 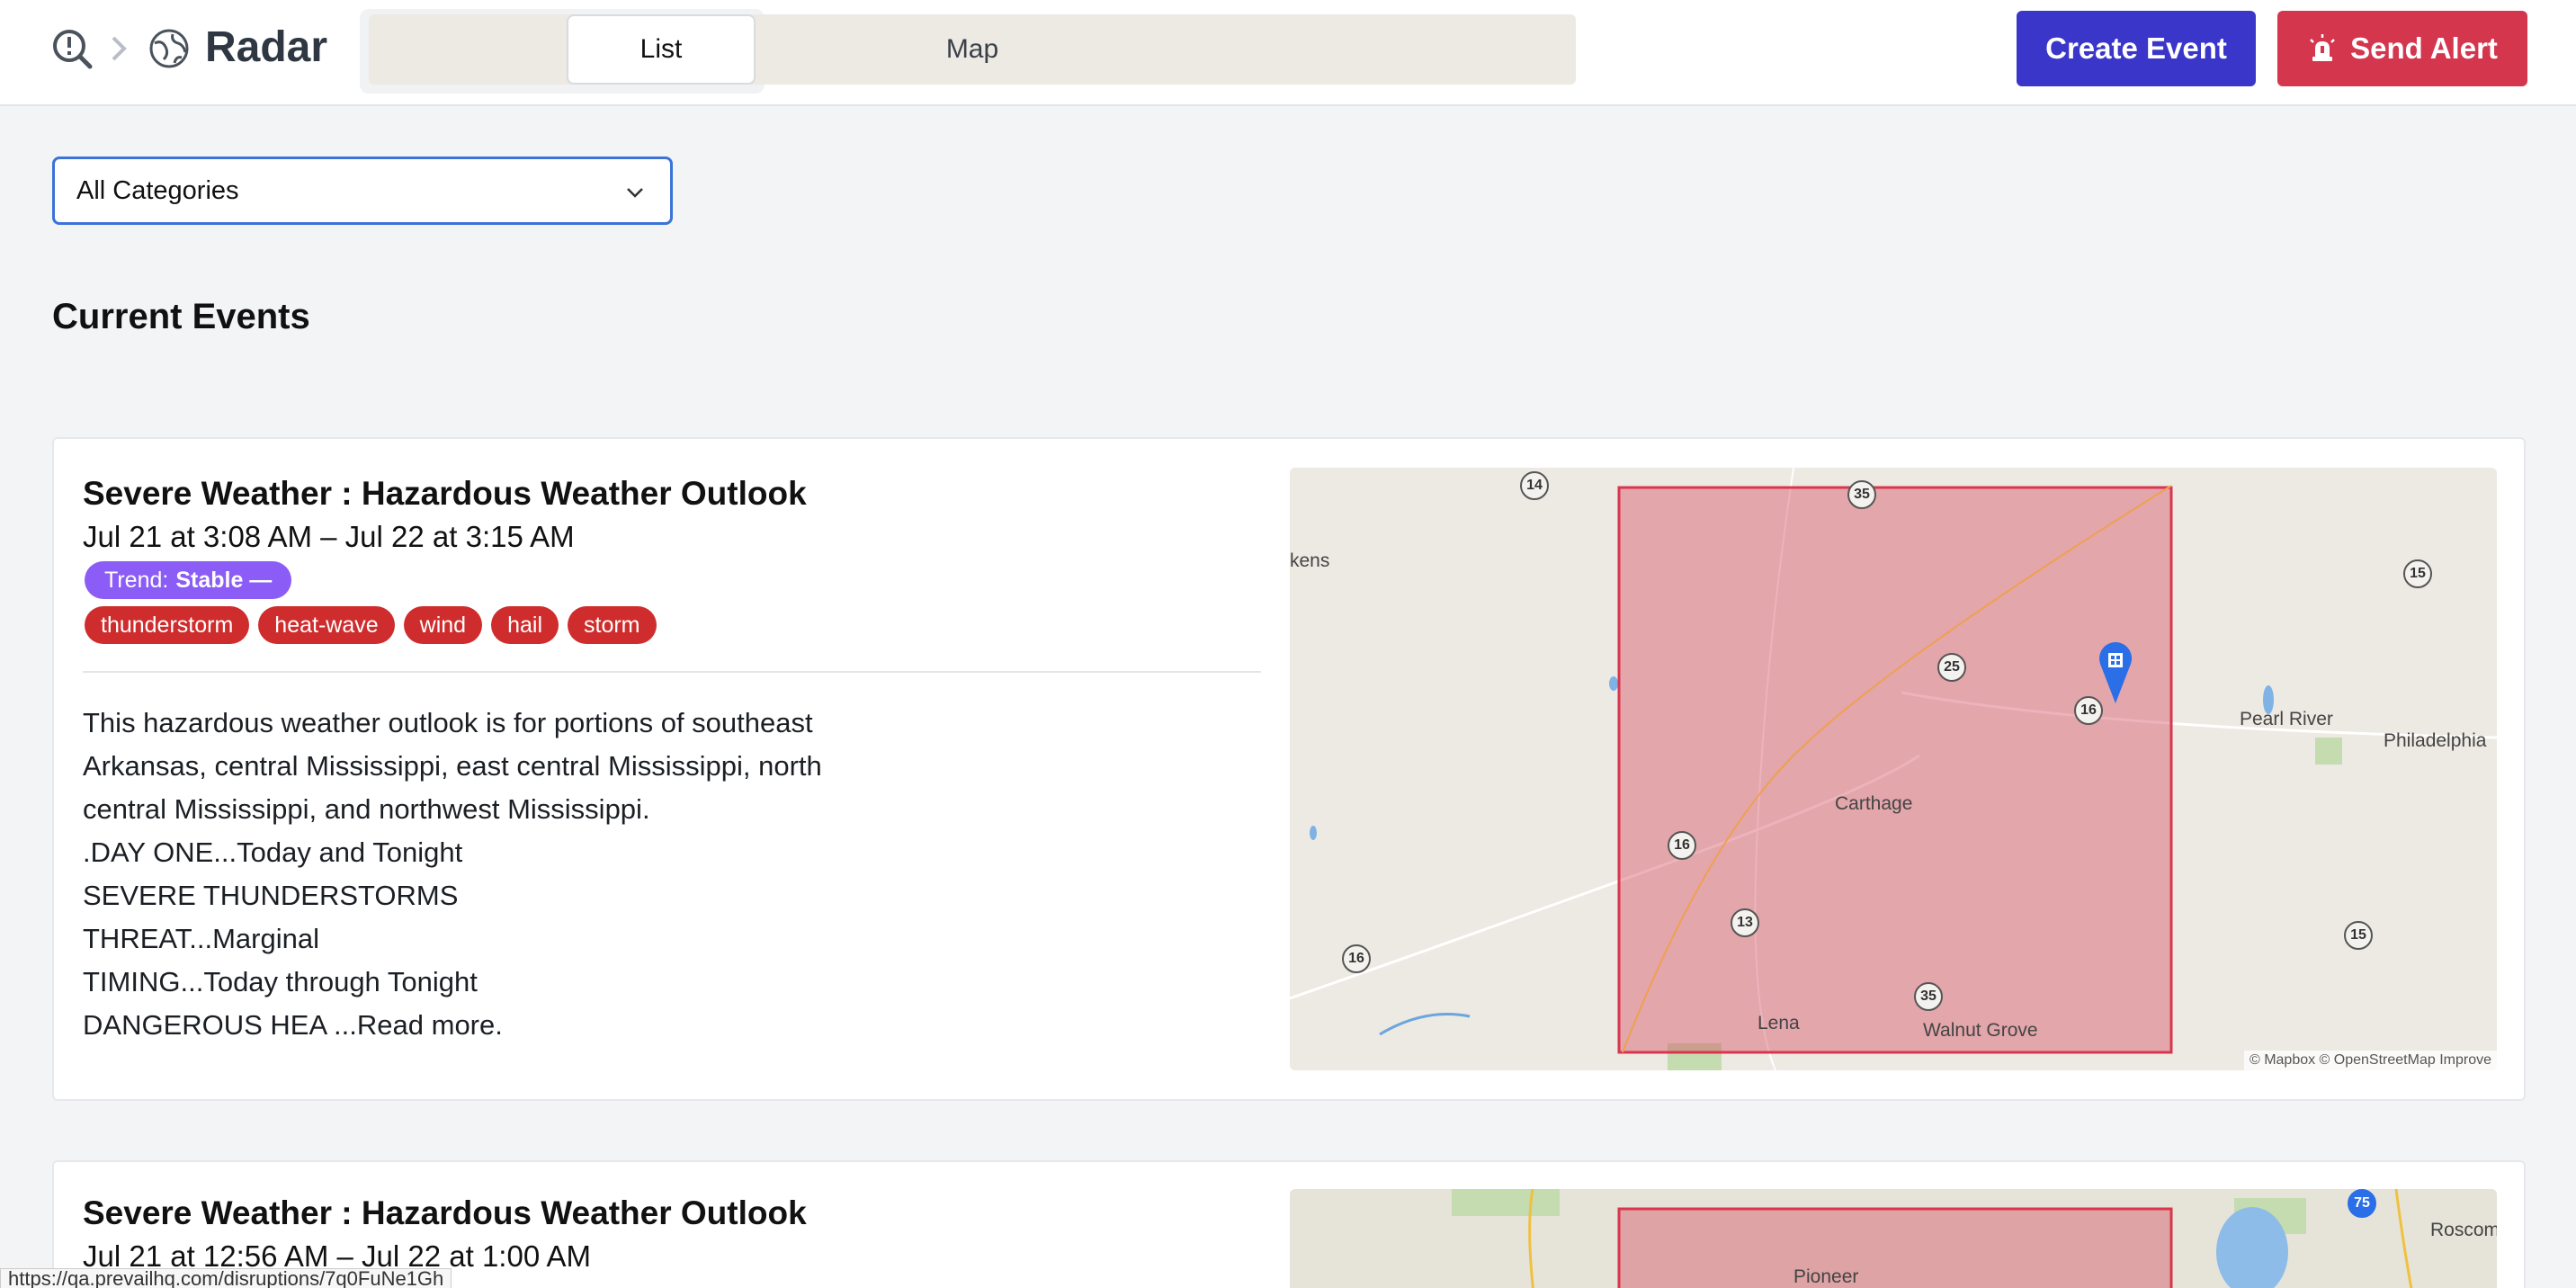 What do you see at coordinates (1534, 485) in the screenshot?
I see `route-shield: 14` at bounding box center [1534, 485].